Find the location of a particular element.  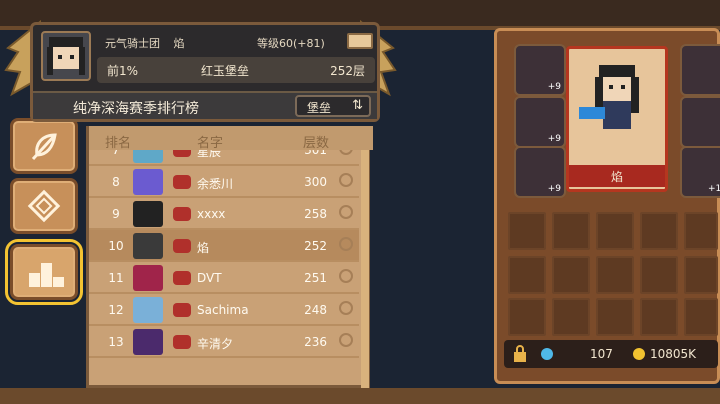

row-rank: 11 is located at coordinates (116, 278).